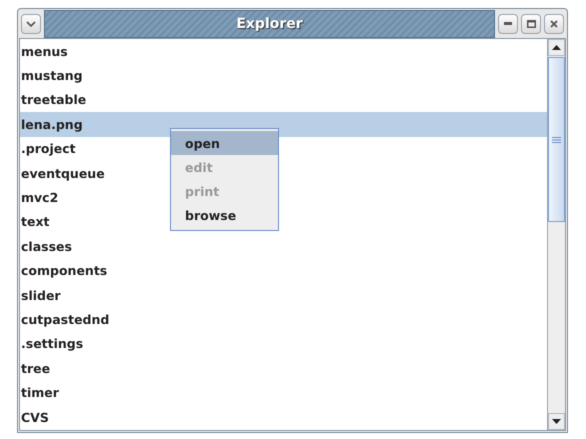  I want to click on minimize-icon, so click(508, 23).